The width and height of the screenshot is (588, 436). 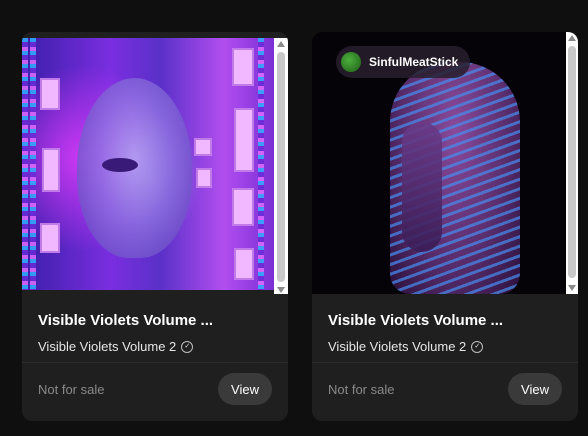 I want to click on owner-name: SinfulMeatStick, so click(x=413, y=62).